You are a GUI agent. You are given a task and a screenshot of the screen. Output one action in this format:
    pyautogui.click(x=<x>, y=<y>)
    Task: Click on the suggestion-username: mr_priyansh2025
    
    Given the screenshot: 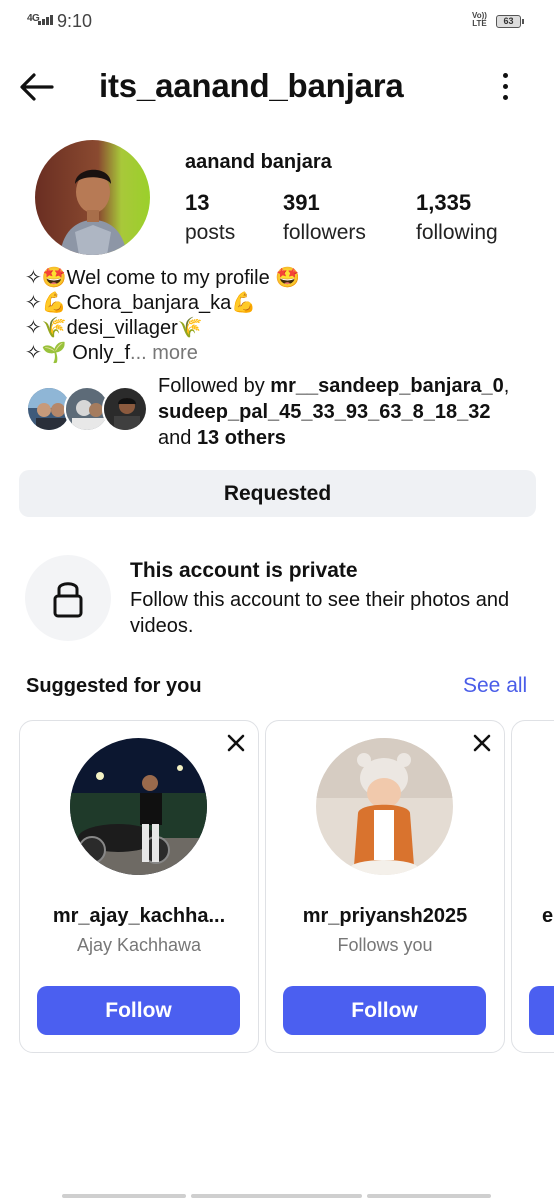 What is the action you would take?
    pyautogui.click(x=385, y=916)
    